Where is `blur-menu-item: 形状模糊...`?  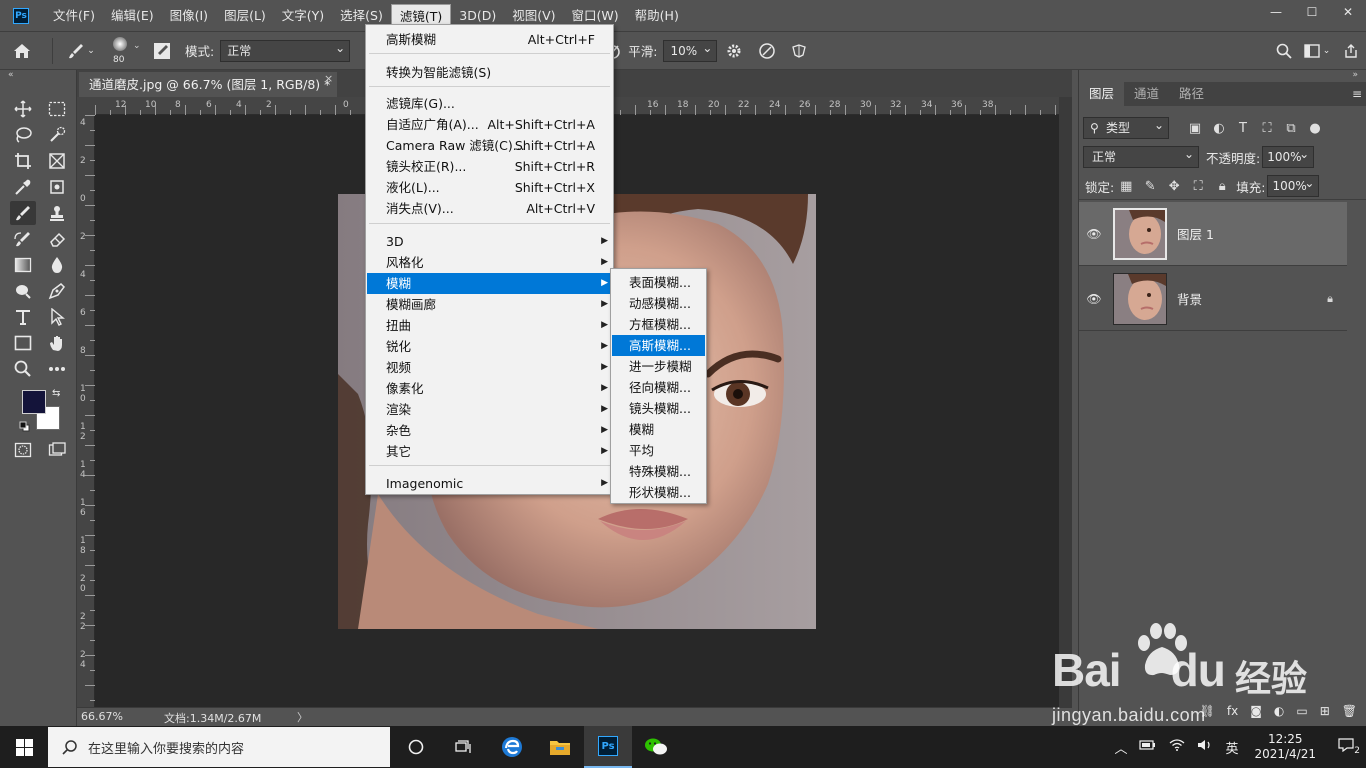
blur-menu-item: 形状模糊... is located at coordinates (658, 492).